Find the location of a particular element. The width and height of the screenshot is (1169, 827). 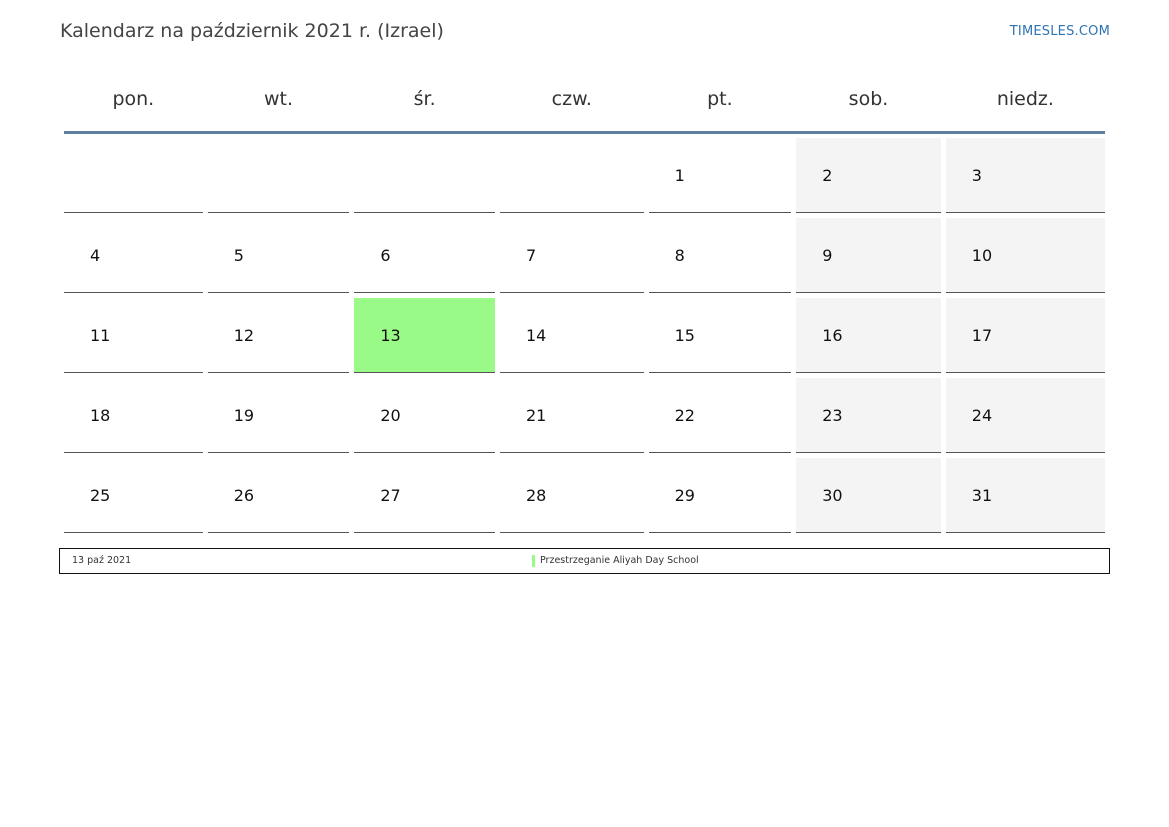

weekday-tue: wt. is located at coordinates (279, 99).